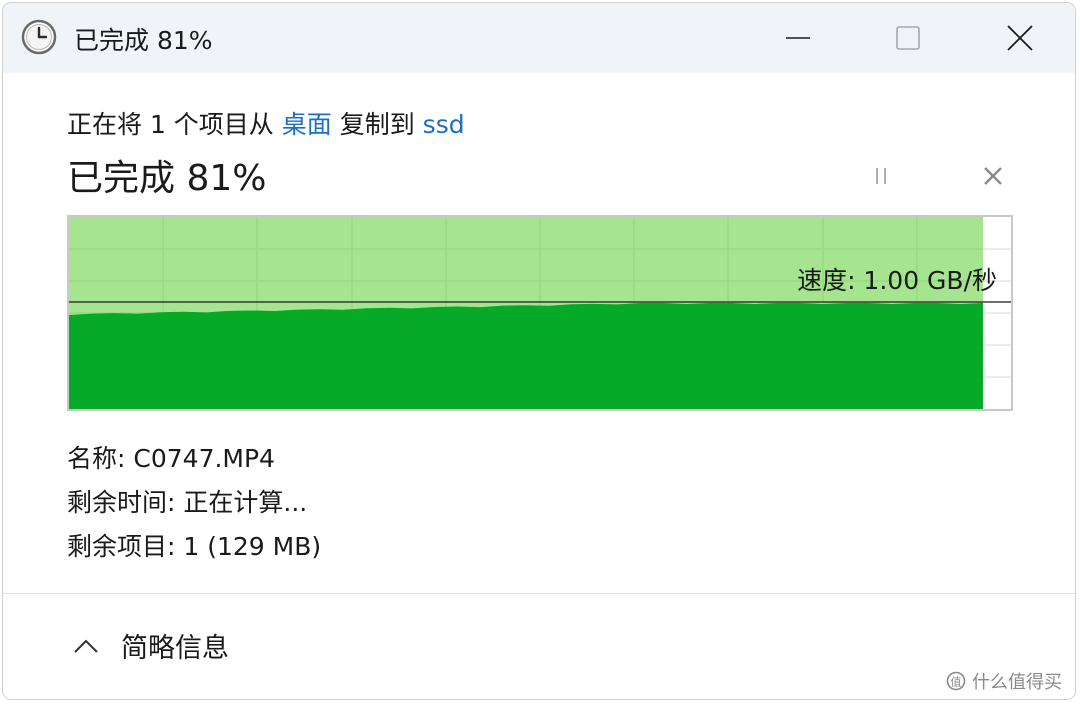 Image resolution: width=1080 pixels, height=704 pixels. I want to click on minimize-icon, so click(798, 38).